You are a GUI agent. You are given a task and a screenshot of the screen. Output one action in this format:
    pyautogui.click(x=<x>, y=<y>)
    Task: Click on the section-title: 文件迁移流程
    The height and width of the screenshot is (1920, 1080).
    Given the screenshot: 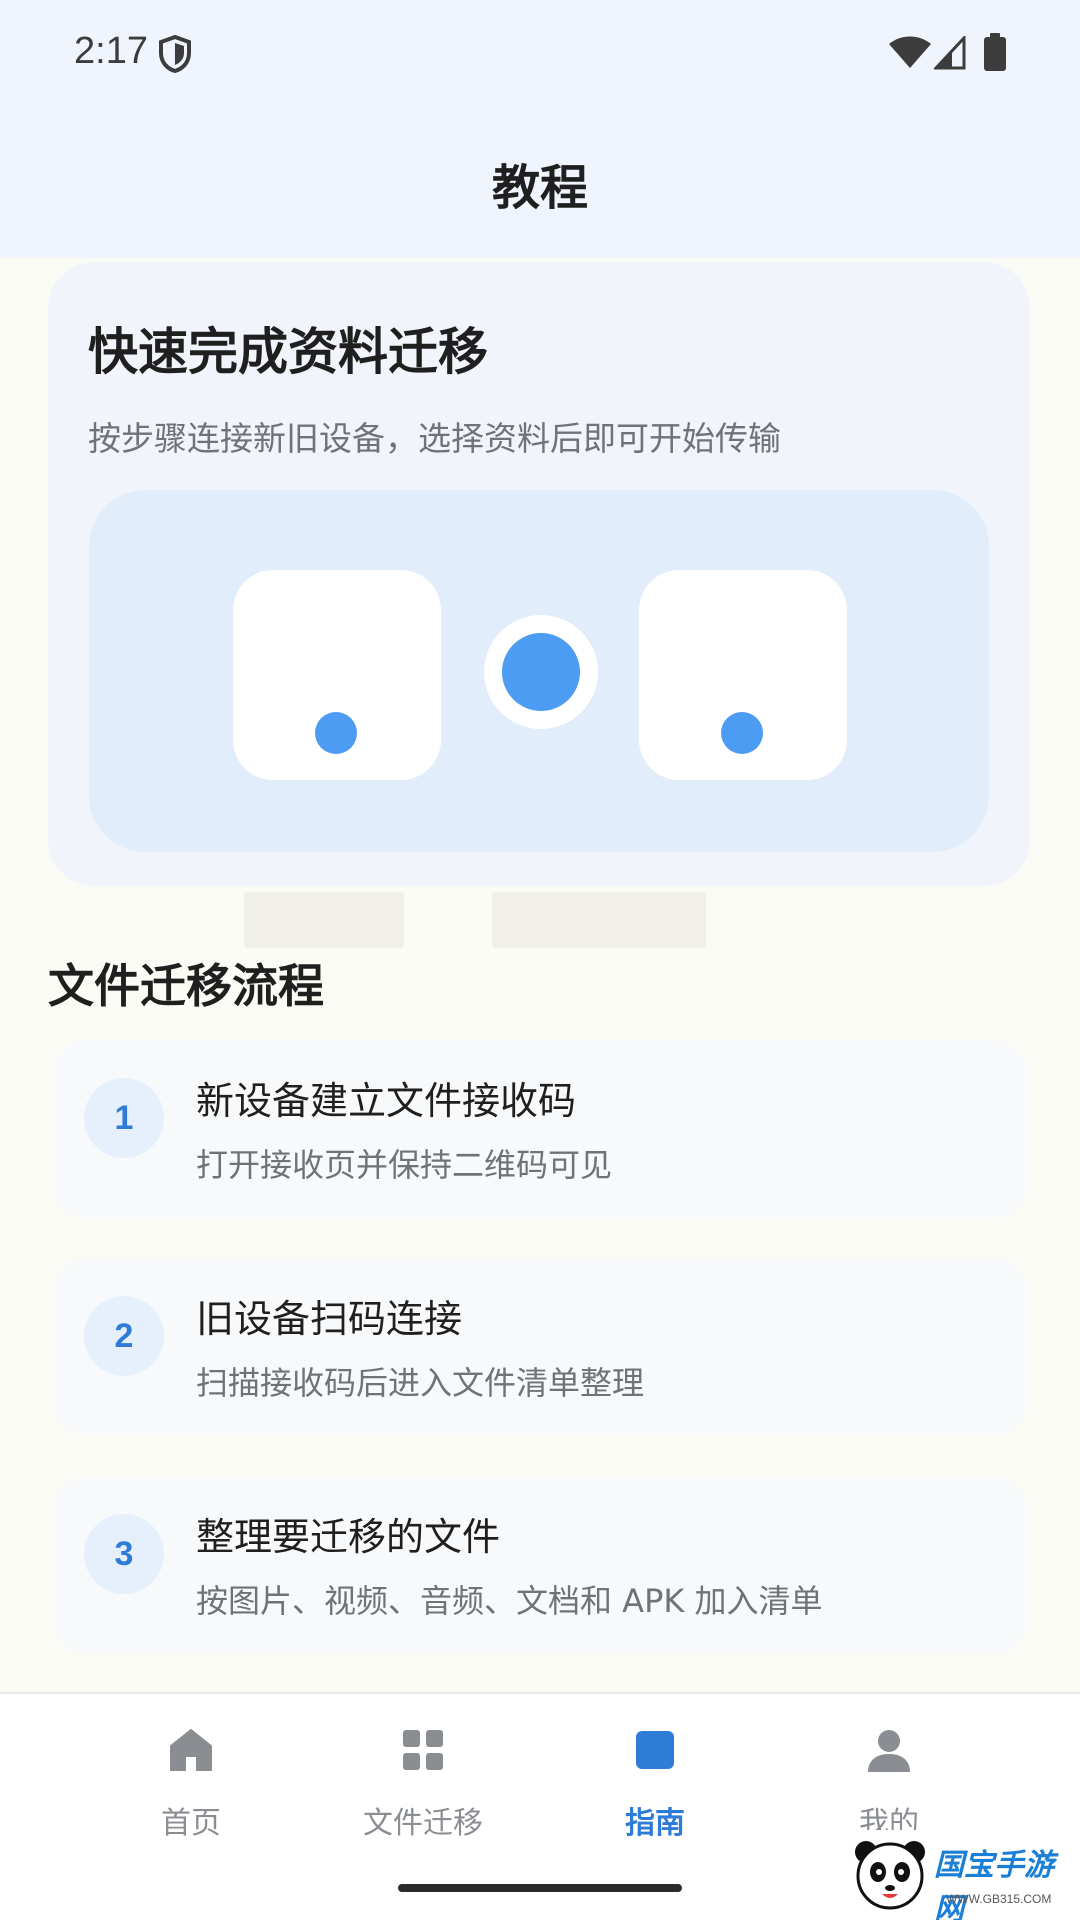 What is the action you would take?
    pyautogui.click(x=186, y=986)
    